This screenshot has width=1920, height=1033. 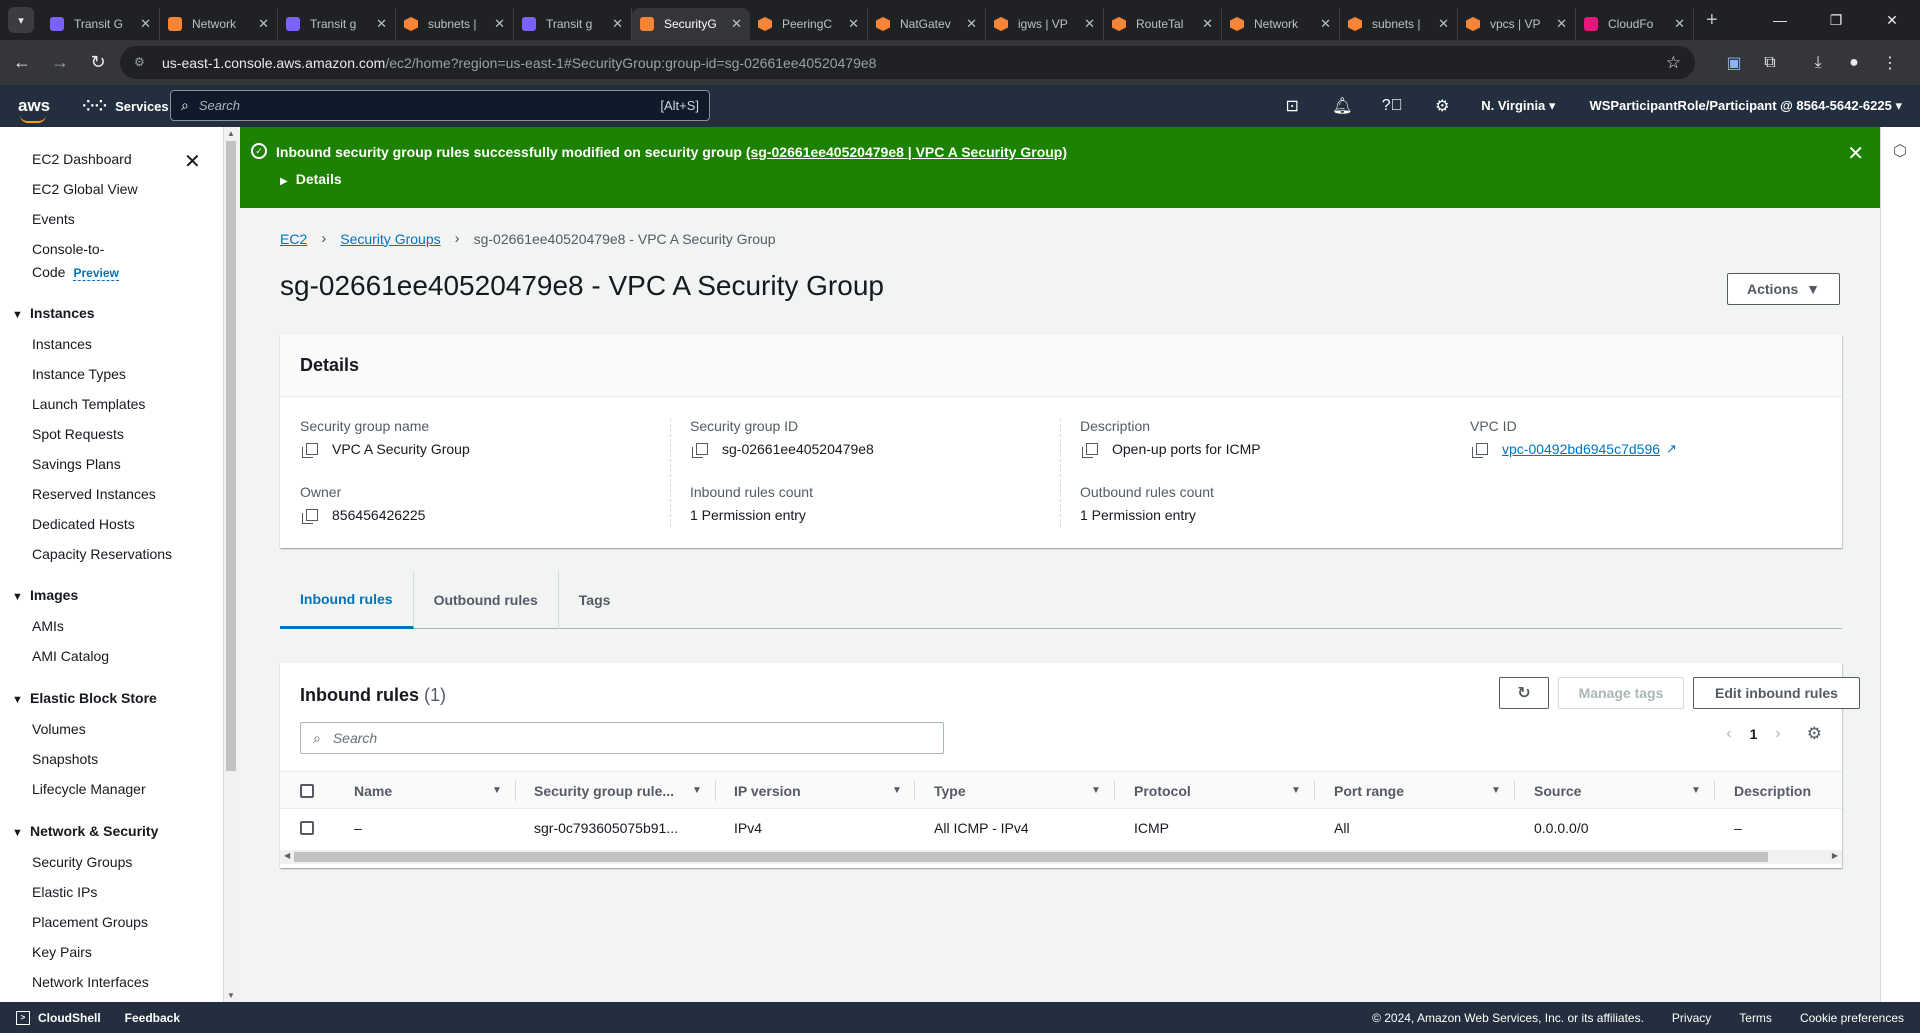 What do you see at coordinates (65, 759) in the screenshot?
I see `sidebar-item-snapshots: Snapshots` at bounding box center [65, 759].